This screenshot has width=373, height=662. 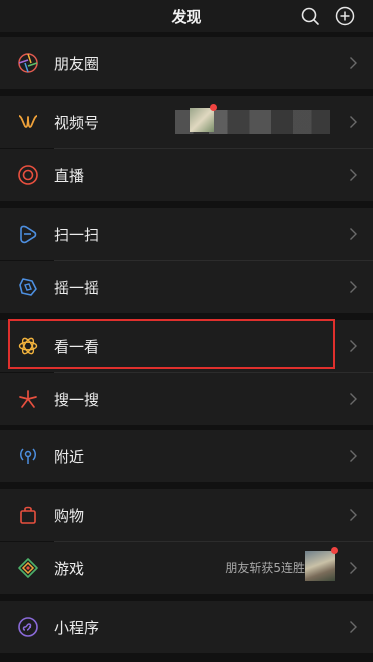 I want to click on shopping-row: 购物, so click(x=186, y=515).